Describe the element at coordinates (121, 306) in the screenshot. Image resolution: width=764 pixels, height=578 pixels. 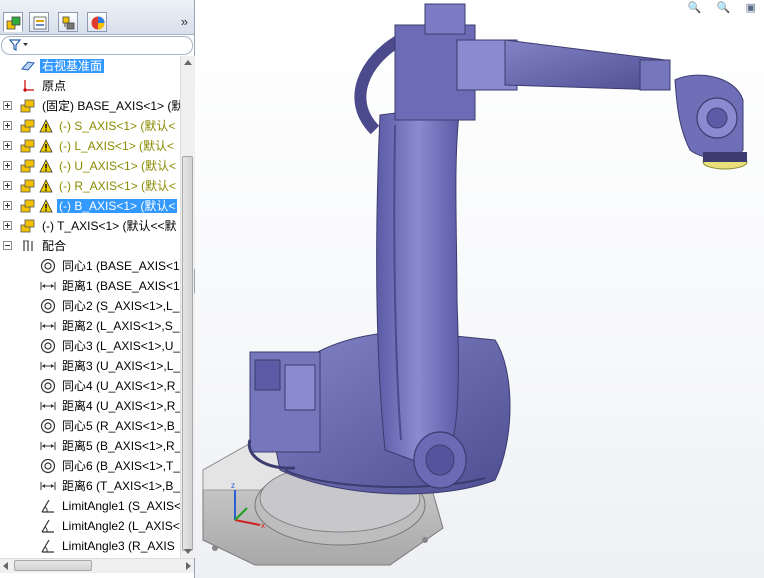
I see `tree-item-label: 同心2 (S_AXIS<1>,L_` at that location.